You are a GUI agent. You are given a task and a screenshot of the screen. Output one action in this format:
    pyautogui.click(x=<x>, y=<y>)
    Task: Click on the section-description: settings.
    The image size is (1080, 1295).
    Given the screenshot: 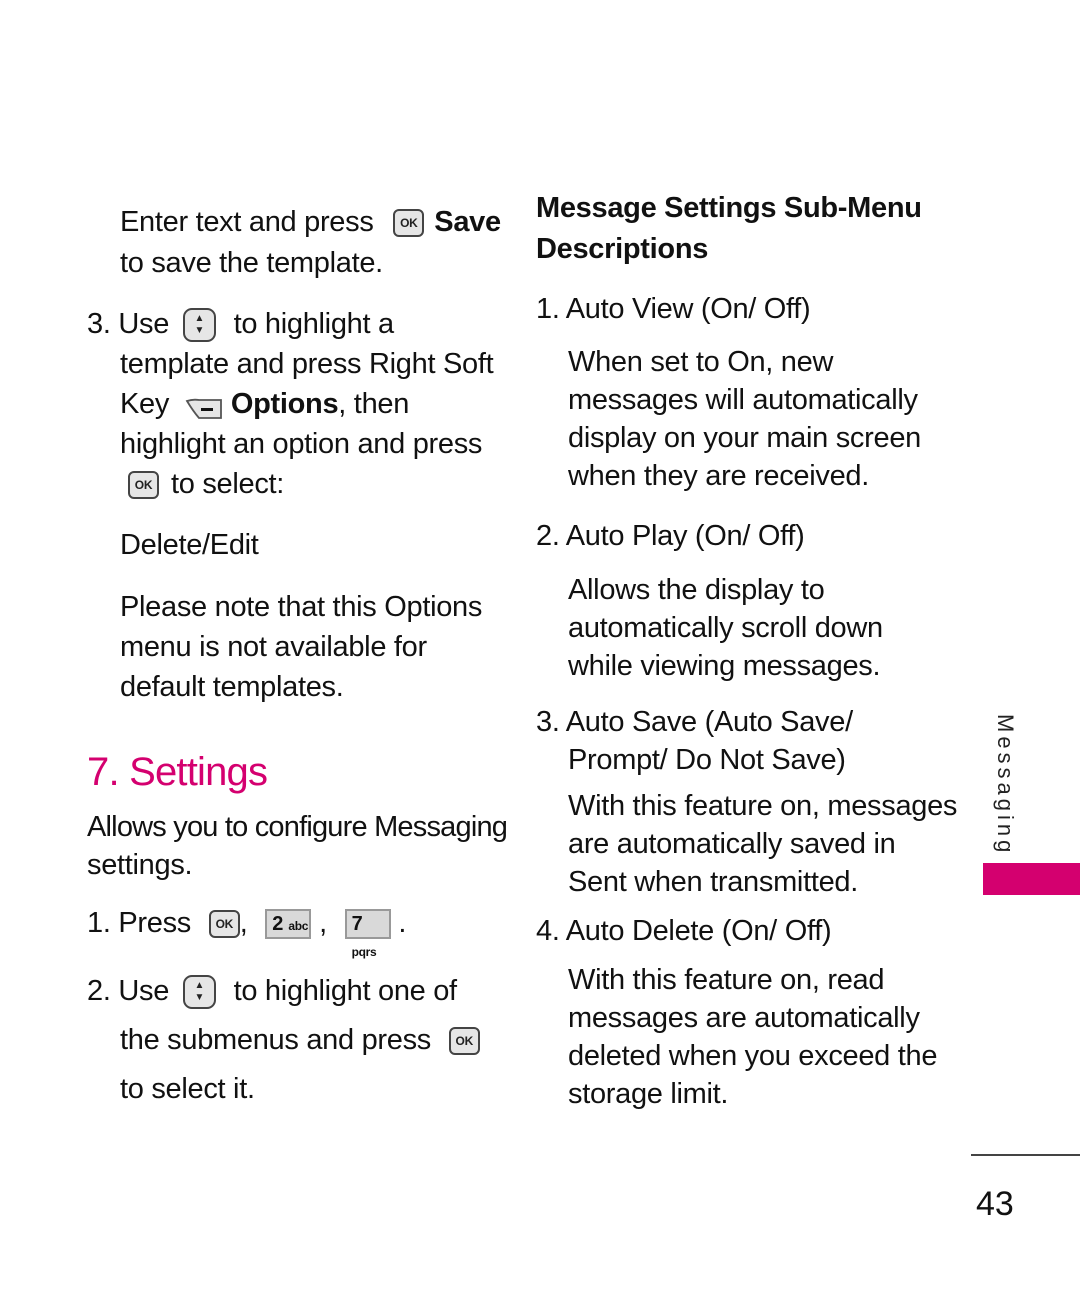 What is the action you would take?
    pyautogui.click(x=140, y=865)
    